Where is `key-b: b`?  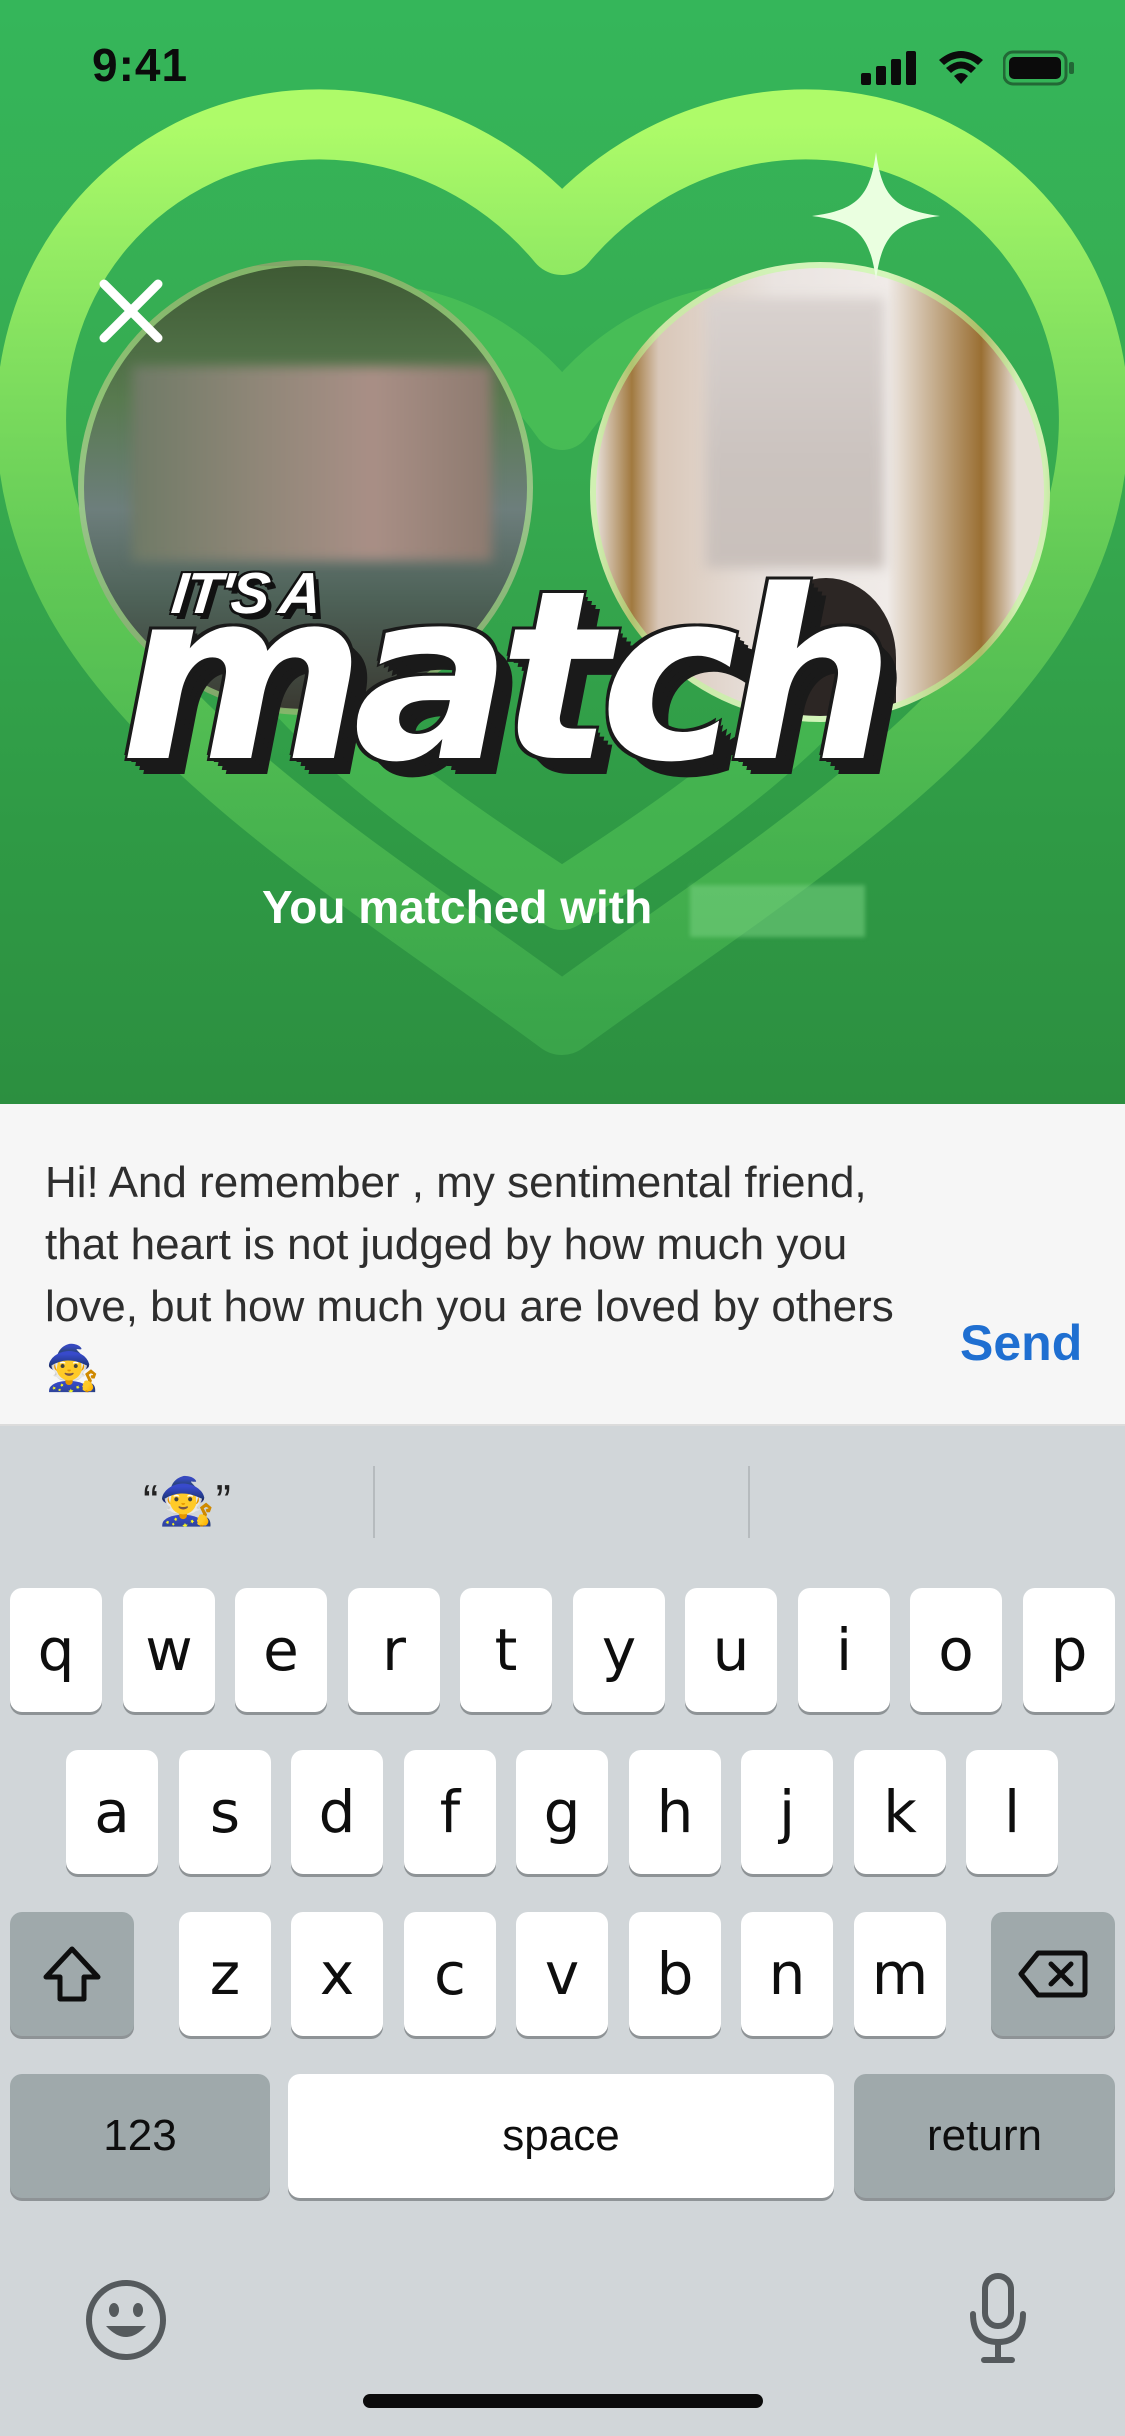 key-b: b is located at coordinates (675, 1974).